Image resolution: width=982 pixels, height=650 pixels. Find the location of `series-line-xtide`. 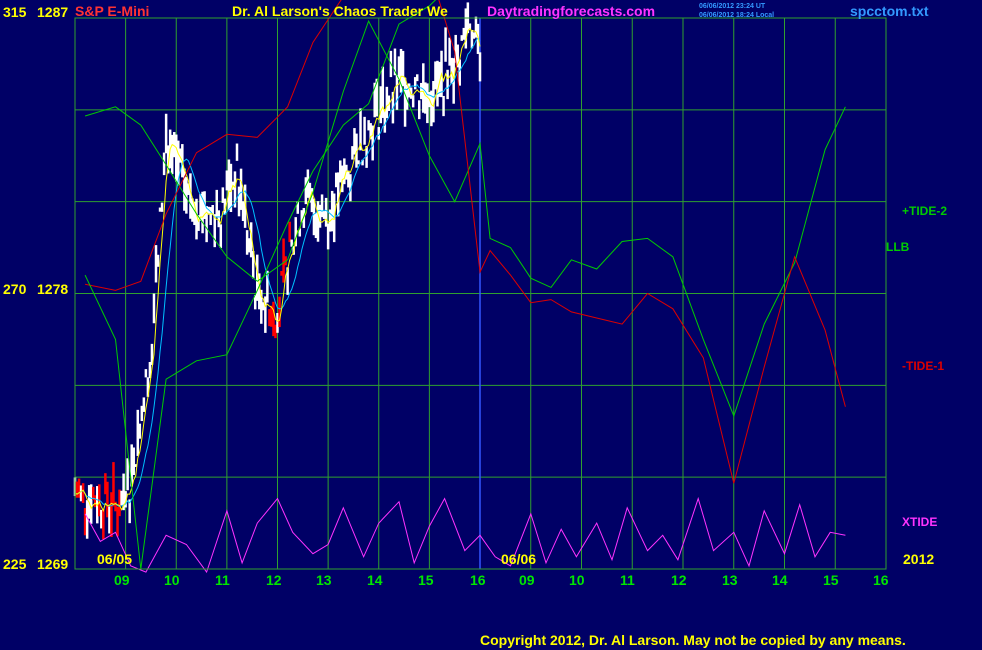

series-line-xtide is located at coordinates (465, 535).